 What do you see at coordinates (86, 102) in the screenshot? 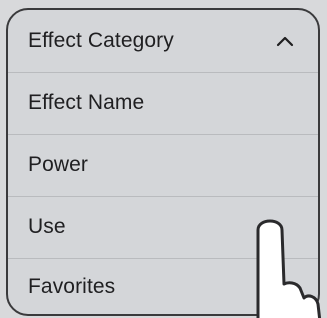
I see `option-label: Effect Name` at bounding box center [86, 102].